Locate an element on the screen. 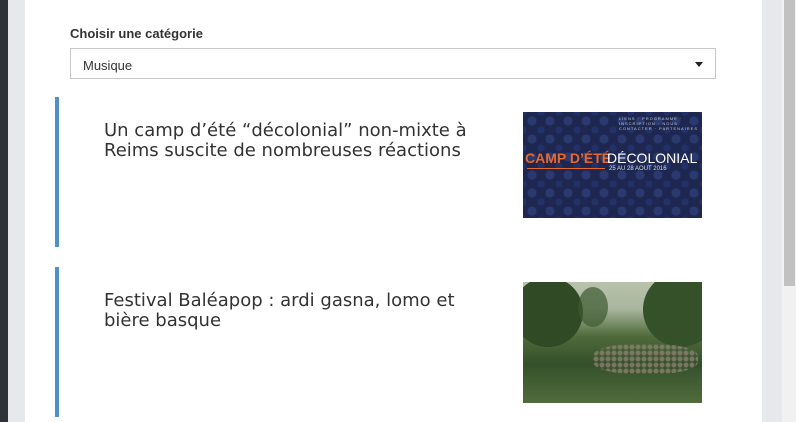  thumbnail-headline-right: DÉCOLONIAL is located at coordinates (652, 158).